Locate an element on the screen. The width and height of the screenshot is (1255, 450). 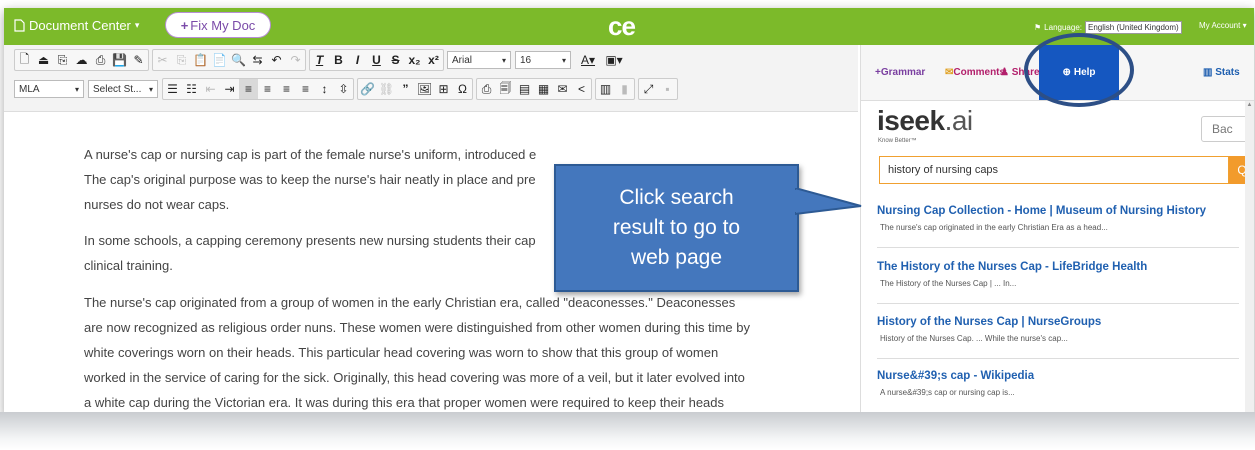
paste-text-icon: 📄 is located at coordinates (219, 60).